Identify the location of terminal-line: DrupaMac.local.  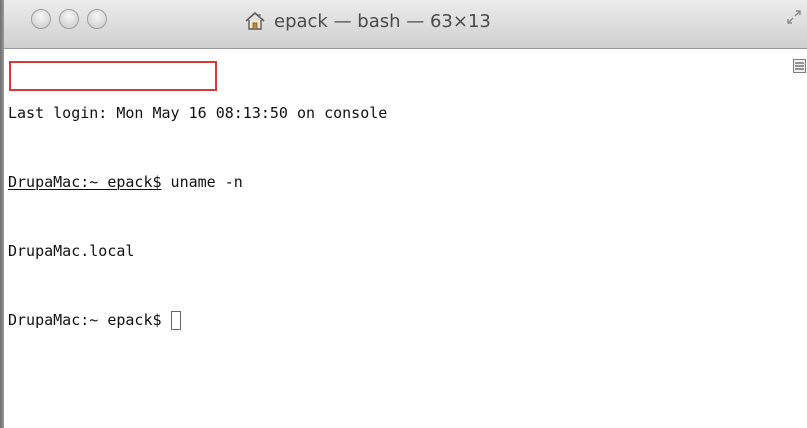
(197, 251).